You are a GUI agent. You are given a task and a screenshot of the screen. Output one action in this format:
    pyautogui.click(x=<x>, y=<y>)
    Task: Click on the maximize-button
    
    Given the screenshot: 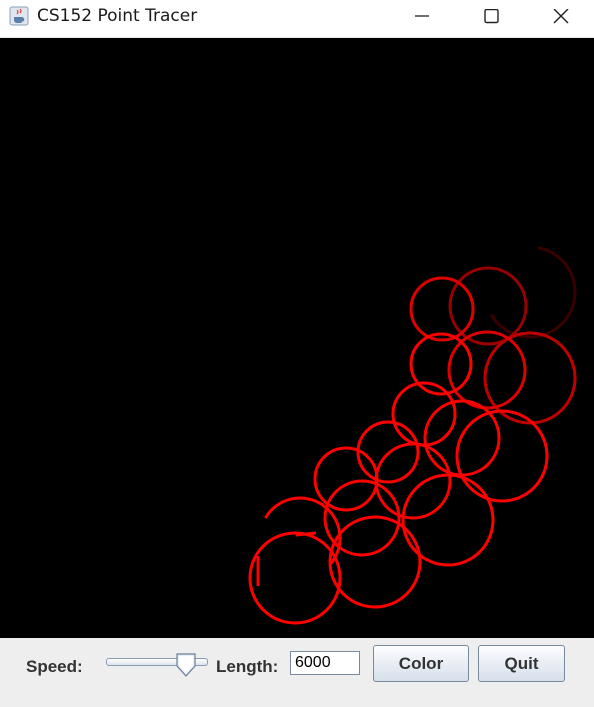 What is the action you would take?
    pyautogui.click(x=491, y=18)
    